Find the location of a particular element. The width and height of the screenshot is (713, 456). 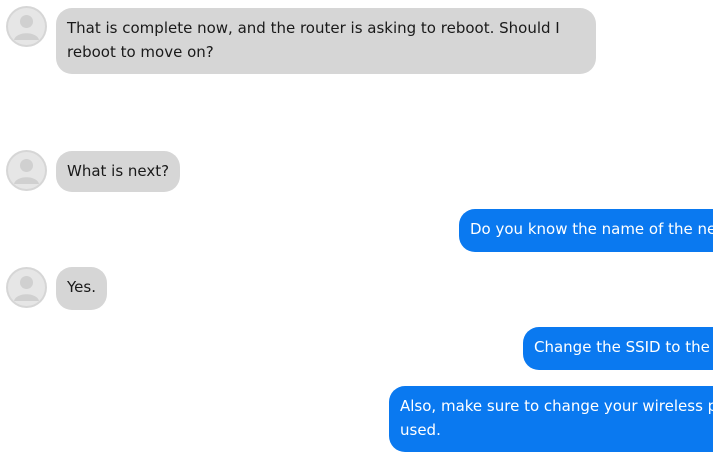

incoming-message: What is next? is located at coordinates (118, 171).